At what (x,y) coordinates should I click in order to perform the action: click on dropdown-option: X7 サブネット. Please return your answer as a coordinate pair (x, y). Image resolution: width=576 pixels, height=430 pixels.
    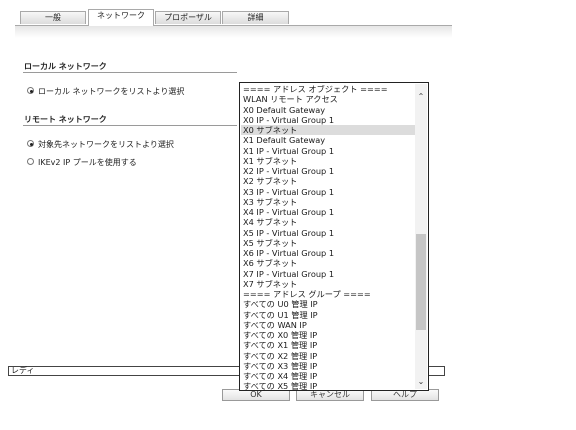
    Looking at the image, I should click on (328, 284).